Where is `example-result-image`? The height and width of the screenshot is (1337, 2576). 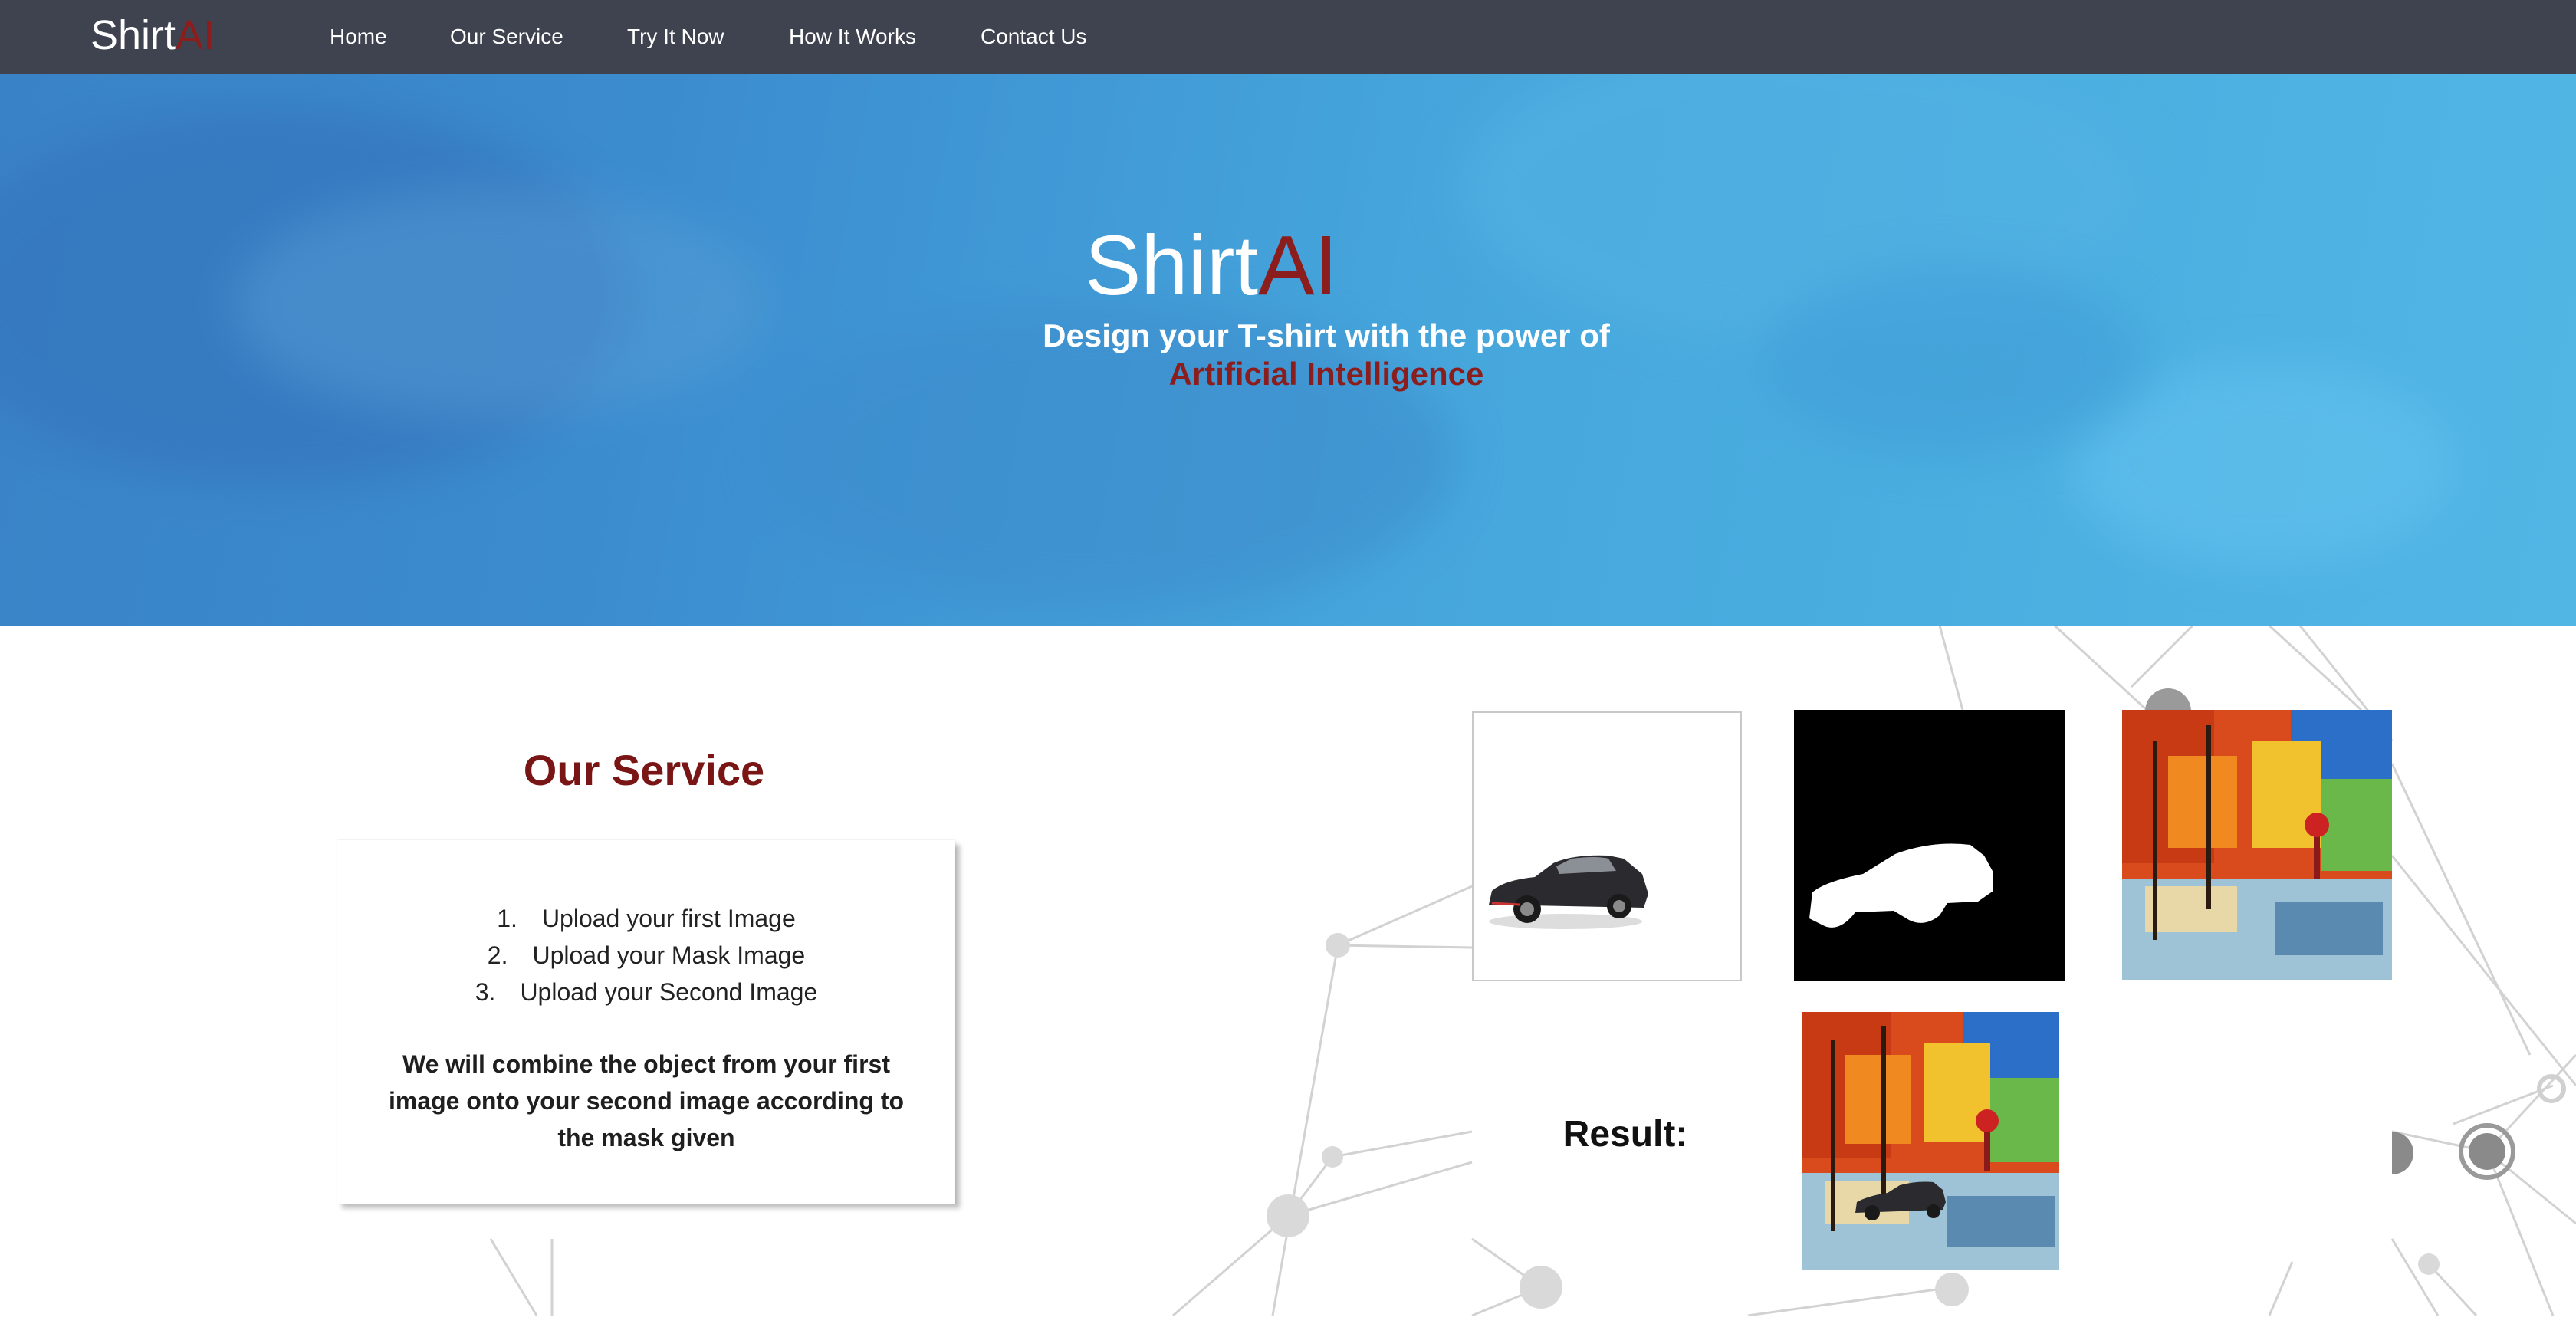 example-result-image is located at coordinates (1930, 1141).